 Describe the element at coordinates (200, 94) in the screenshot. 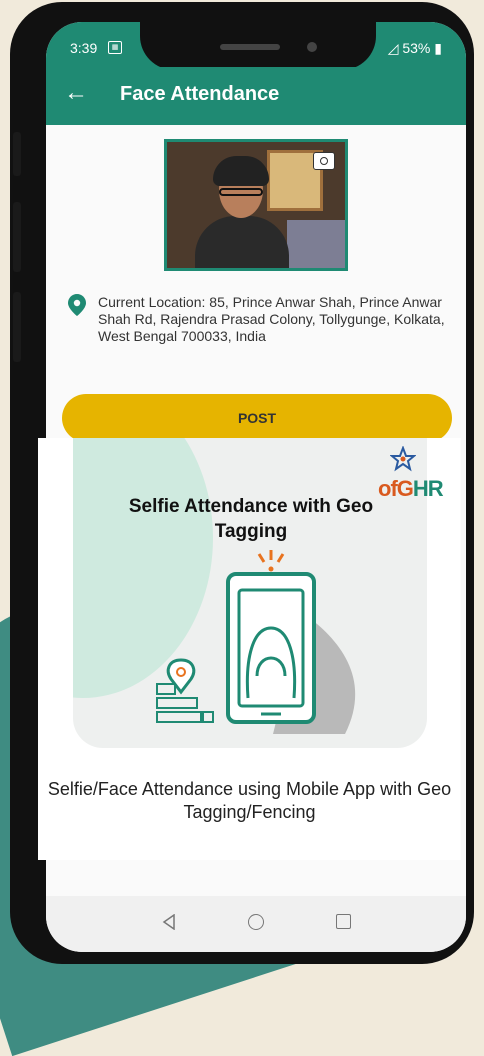

I see `page-title: Face Attendance` at that location.